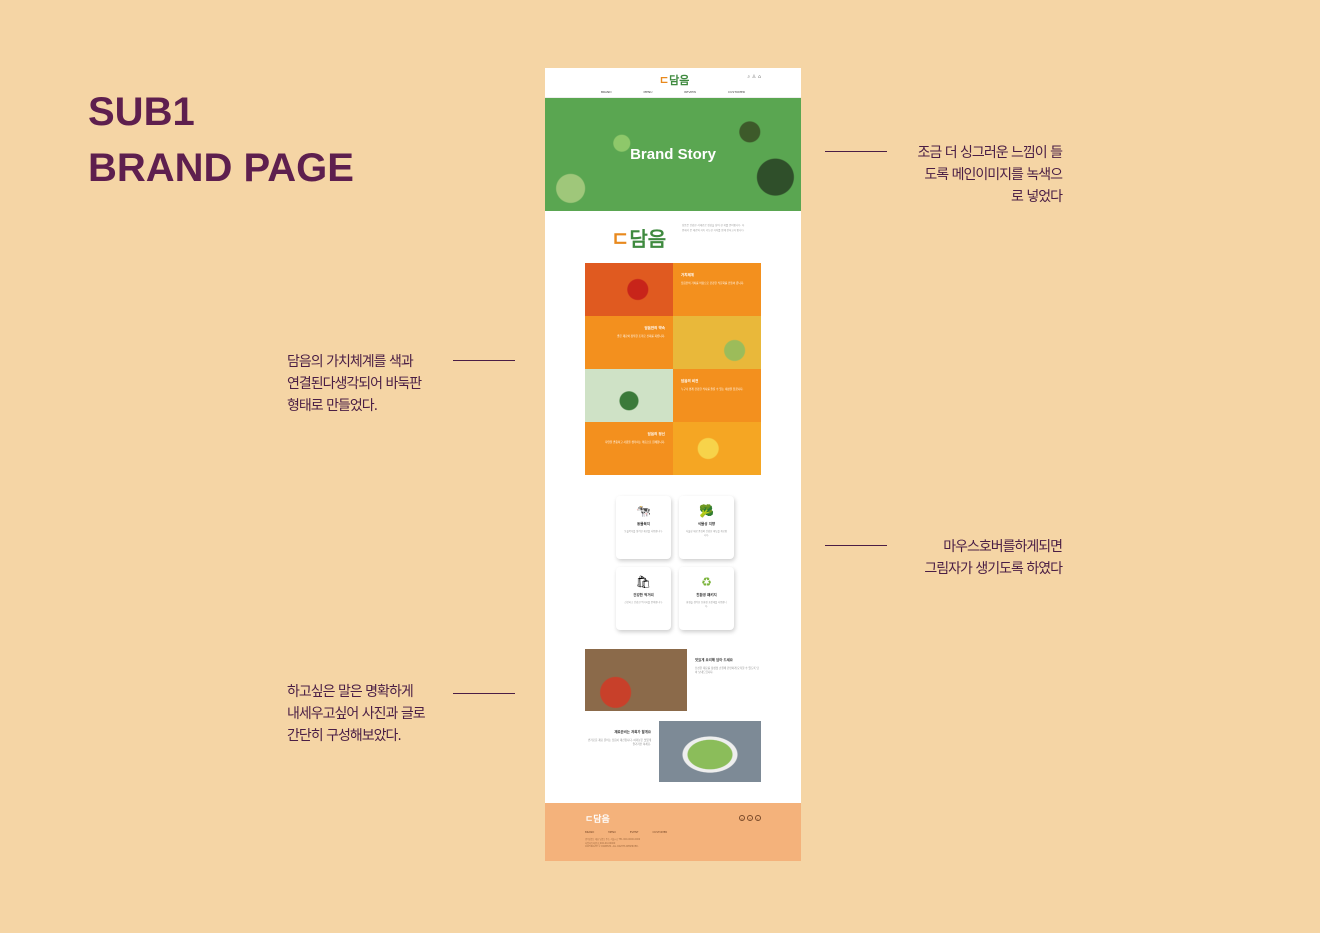 This screenshot has height=933, width=1320. Describe the element at coordinates (966, 558) in the screenshot. I see `note-cards: 마우스호버를하게되면그림자가 생기도록 하였다` at that location.